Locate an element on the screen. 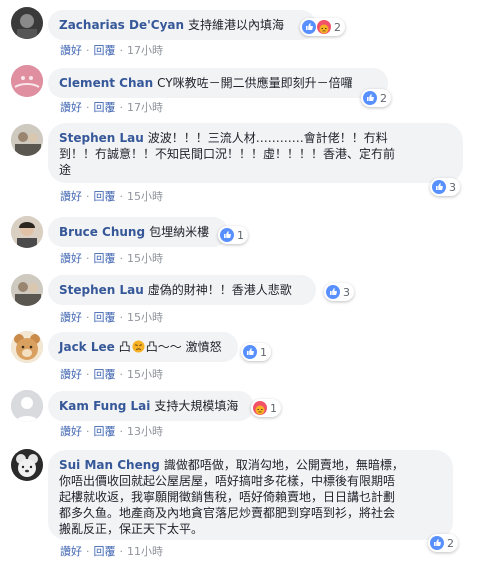  comment-text-line: 都多久鱼。地產商及內地貪官落尼炒賣都肥到穿唔到衫，將社会 is located at coordinates (227, 513).